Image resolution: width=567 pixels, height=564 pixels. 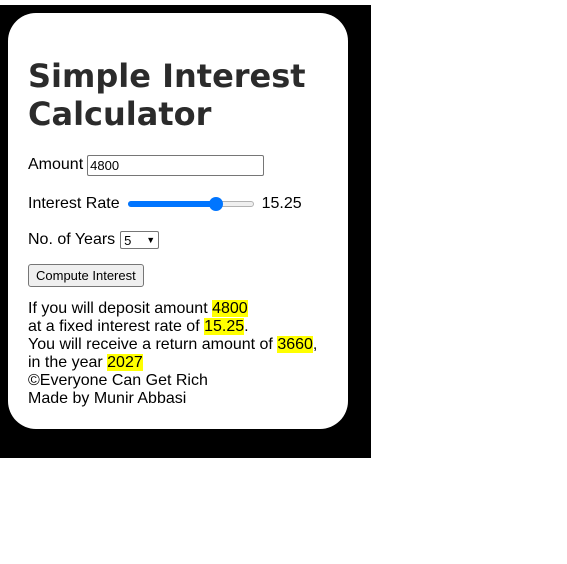 What do you see at coordinates (216, 204) in the screenshot?
I see `slider-thumb` at bounding box center [216, 204].